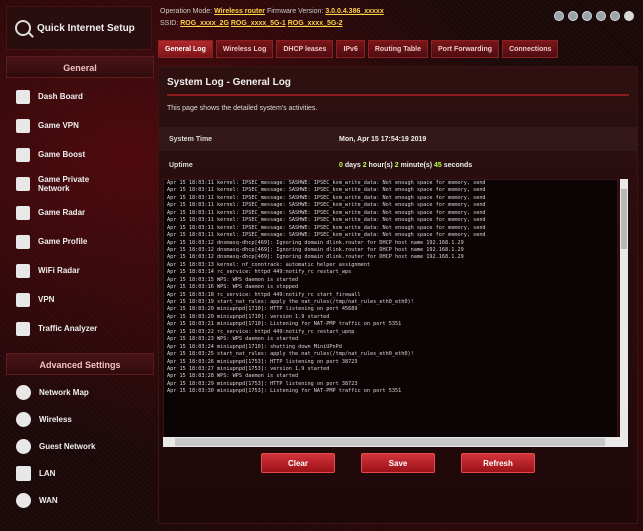  What do you see at coordinates (80, 392) in the screenshot?
I see `sidebar-item-network-map: Network Map` at bounding box center [80, 392].